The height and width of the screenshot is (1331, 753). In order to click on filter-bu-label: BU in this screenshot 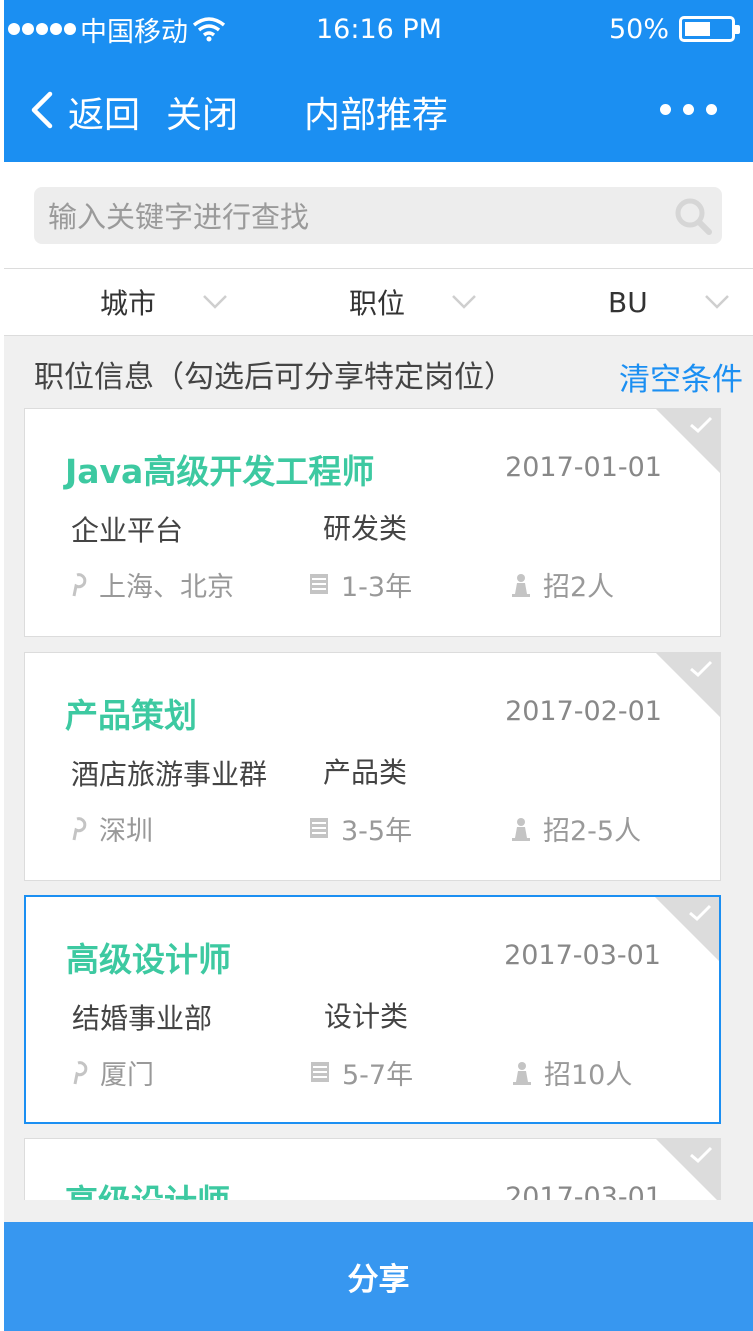, I will do `click(628, 302)`.